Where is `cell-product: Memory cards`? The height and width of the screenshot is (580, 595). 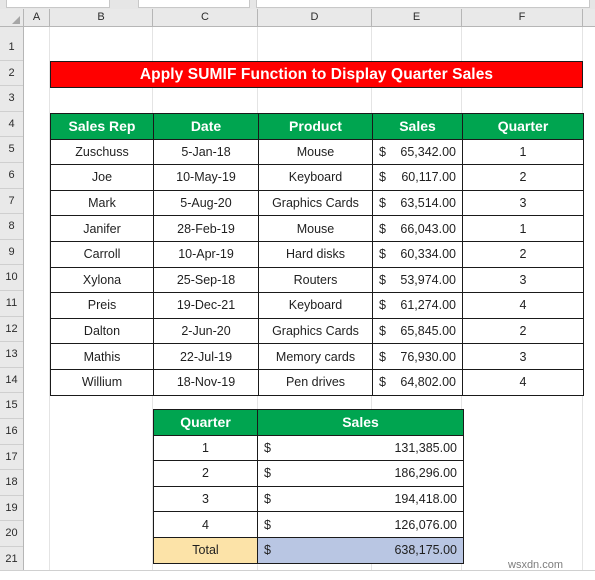
cell-product: Memory cards is located at coordinates (315, 356).